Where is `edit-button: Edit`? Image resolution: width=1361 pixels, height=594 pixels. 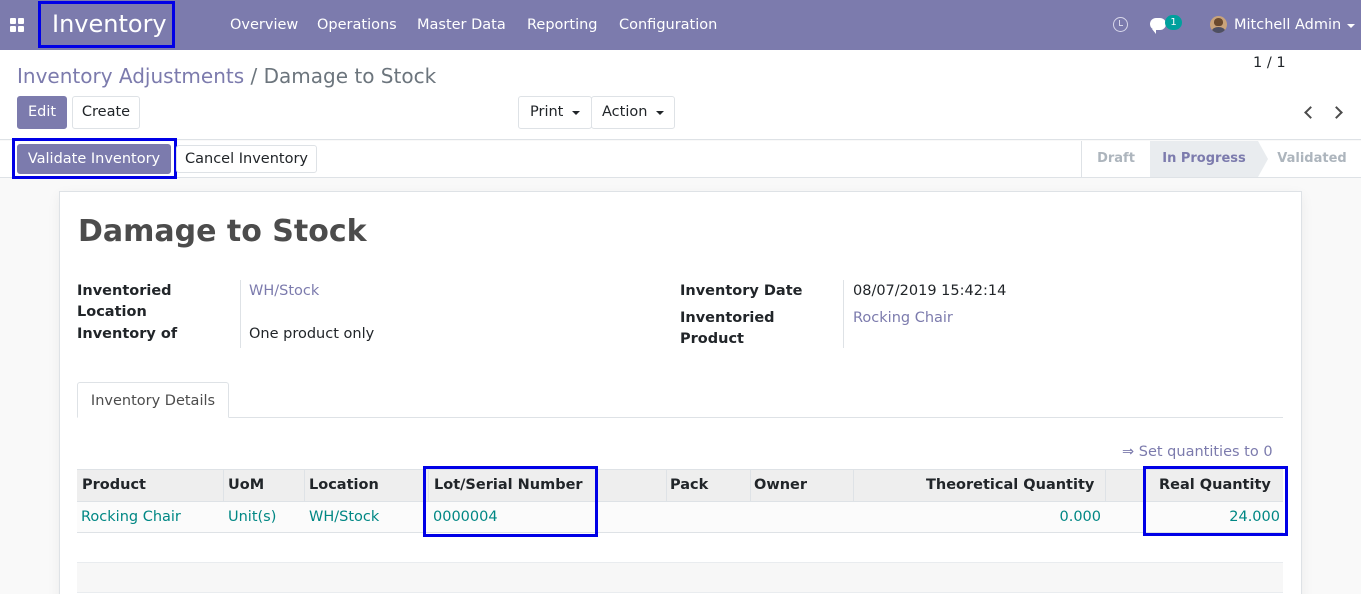
edit-button: Edit is located at coordinates (42, 112).